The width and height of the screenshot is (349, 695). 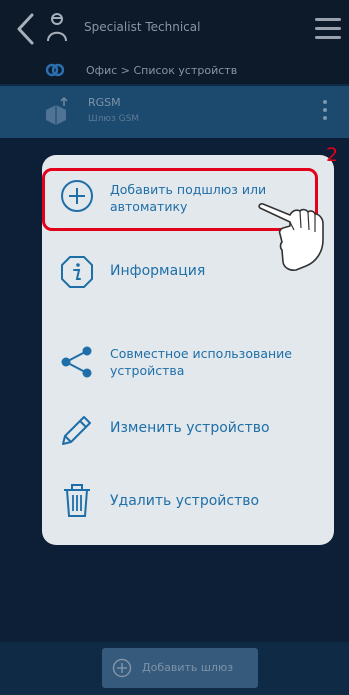 I want to click on header: Specialist Technical, so click(x=174, y=29).